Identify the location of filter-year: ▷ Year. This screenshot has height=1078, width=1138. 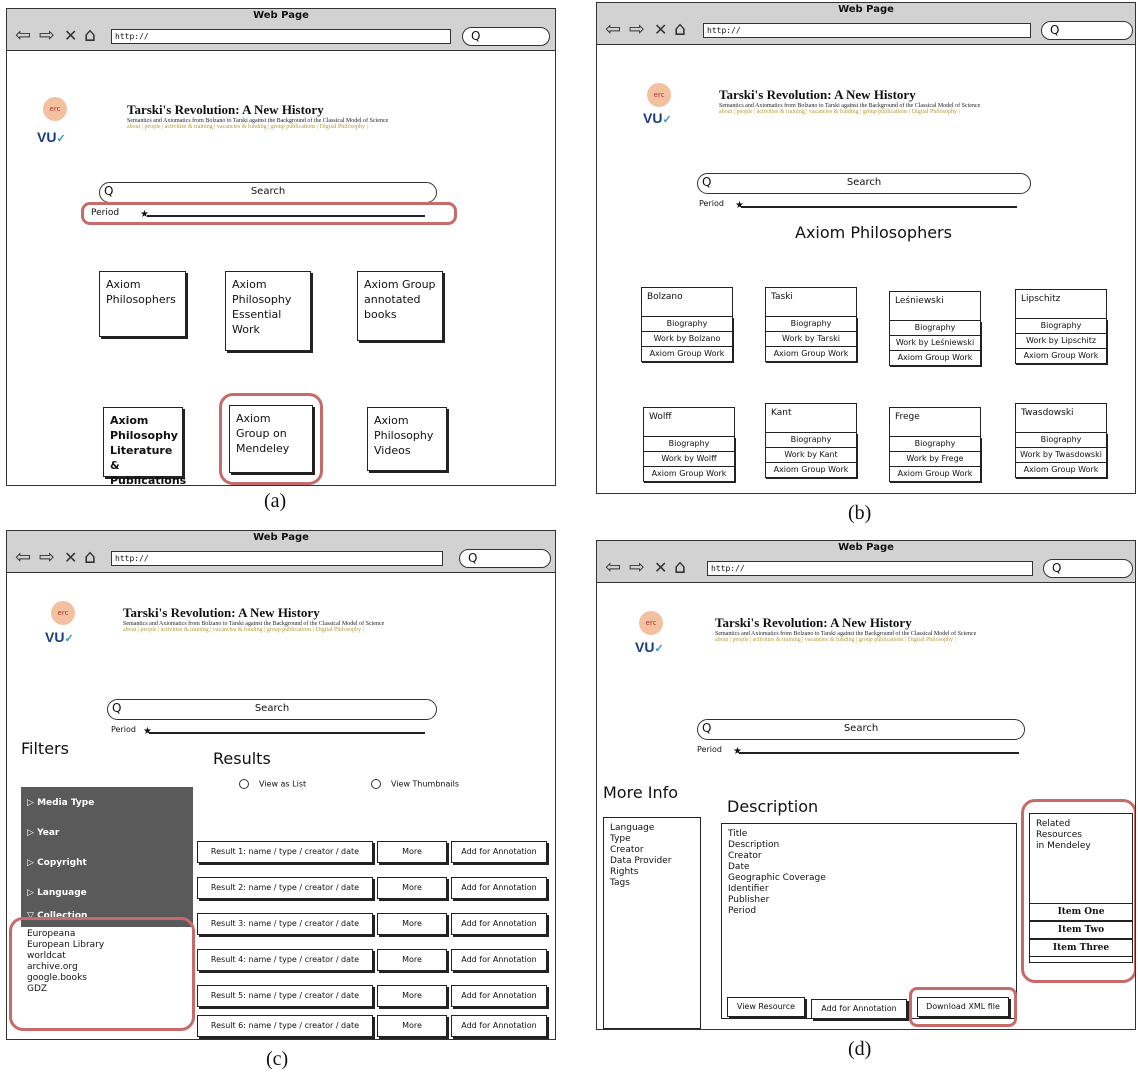
(107, 833).